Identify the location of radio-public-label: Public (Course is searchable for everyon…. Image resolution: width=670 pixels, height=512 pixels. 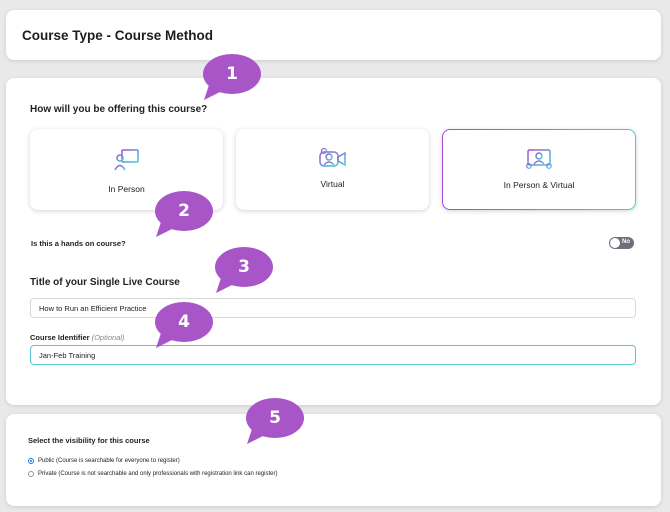
(109, 461).